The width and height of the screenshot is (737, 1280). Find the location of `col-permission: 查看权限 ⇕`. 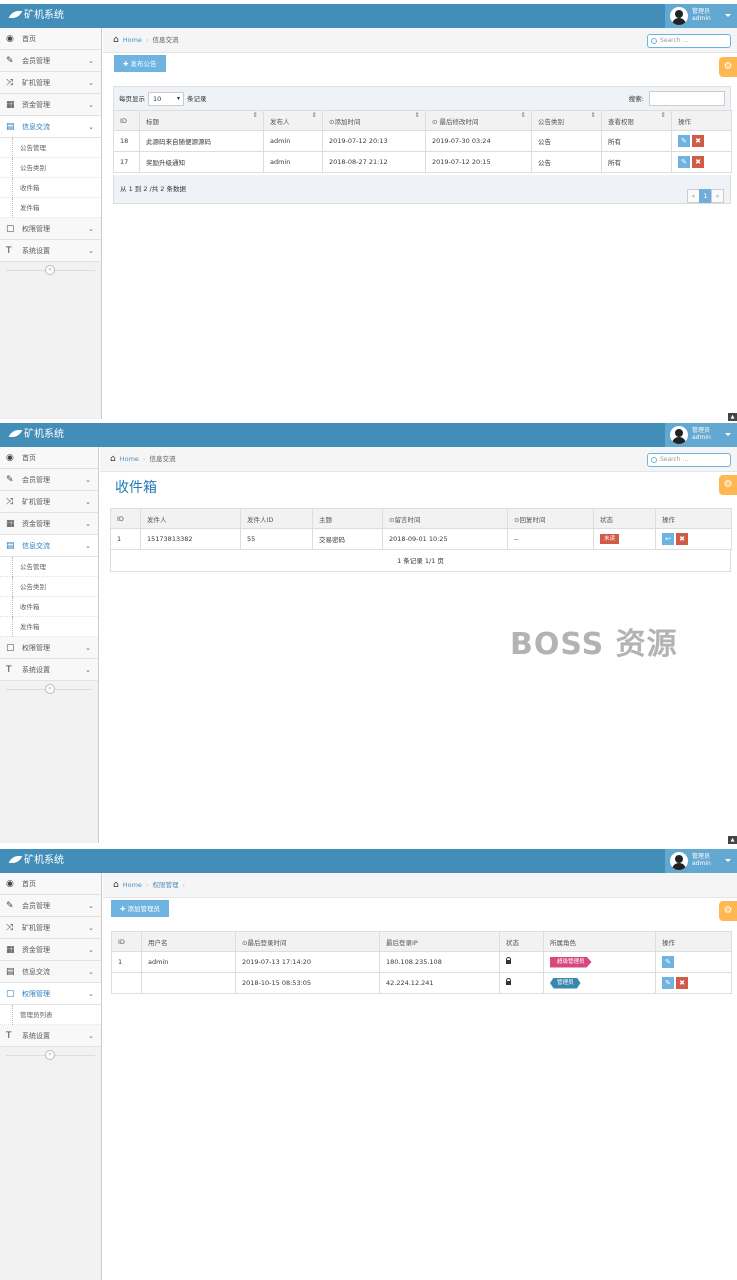

col-permission: 查看权限 ⇕ is located at coordinates (636, 120).